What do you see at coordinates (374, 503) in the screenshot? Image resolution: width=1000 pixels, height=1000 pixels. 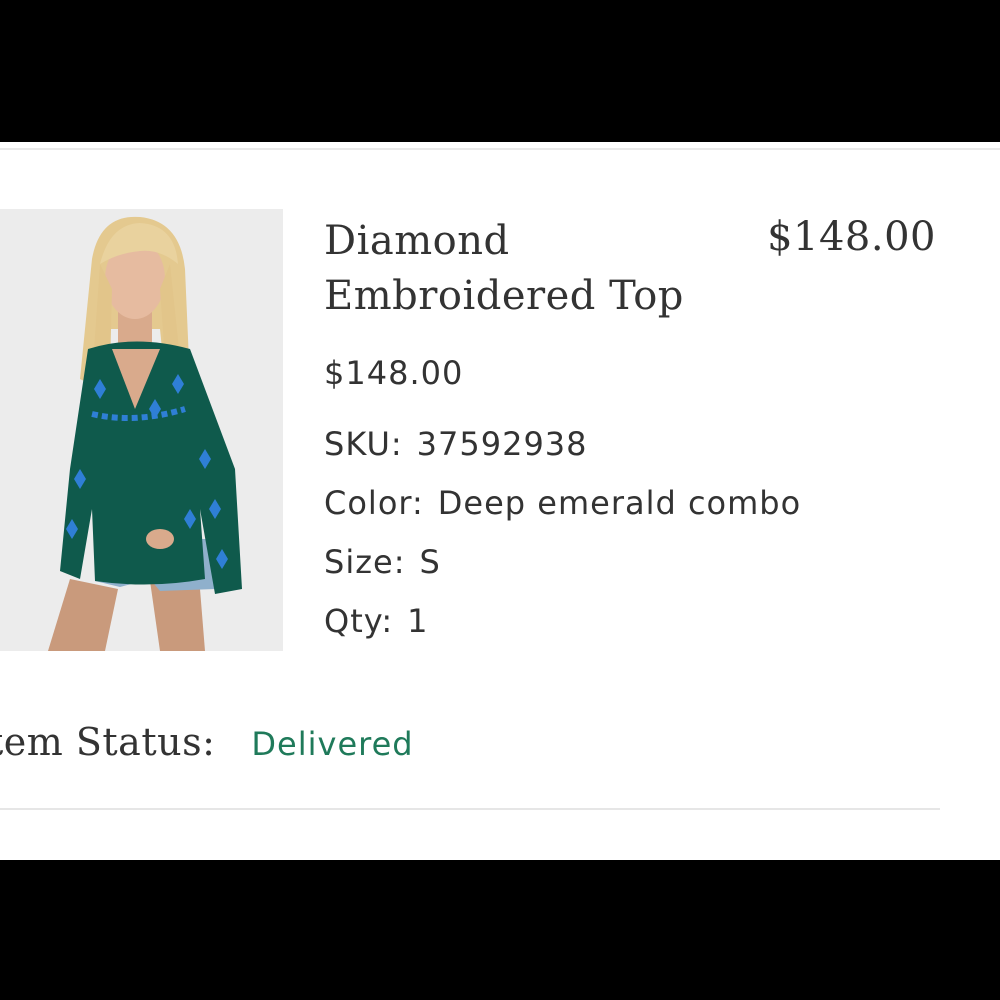 I see `color-label: Color:` at bounding box center [374, 503].